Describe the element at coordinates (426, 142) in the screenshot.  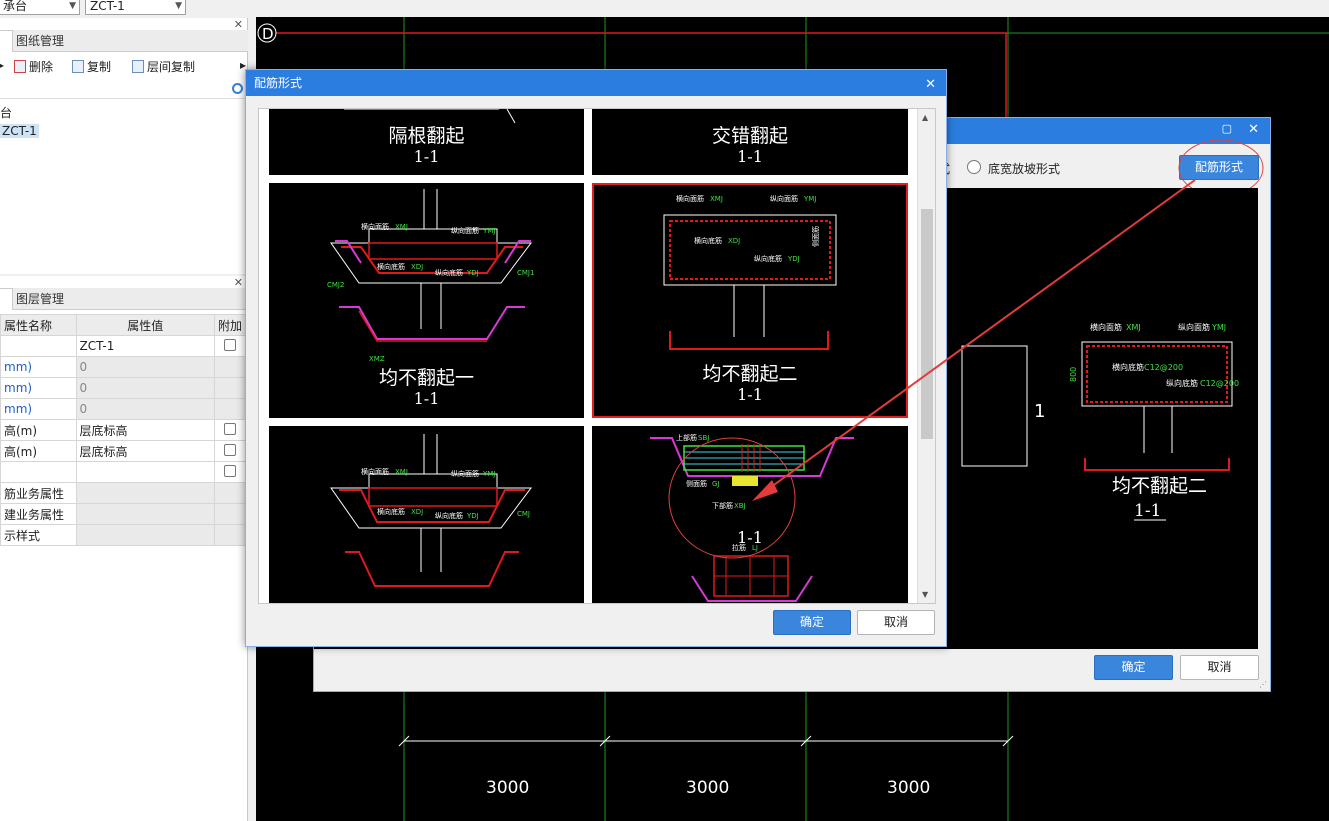
I see `style-option-alternate-bar: 隔根翻起 1-1` at that location.